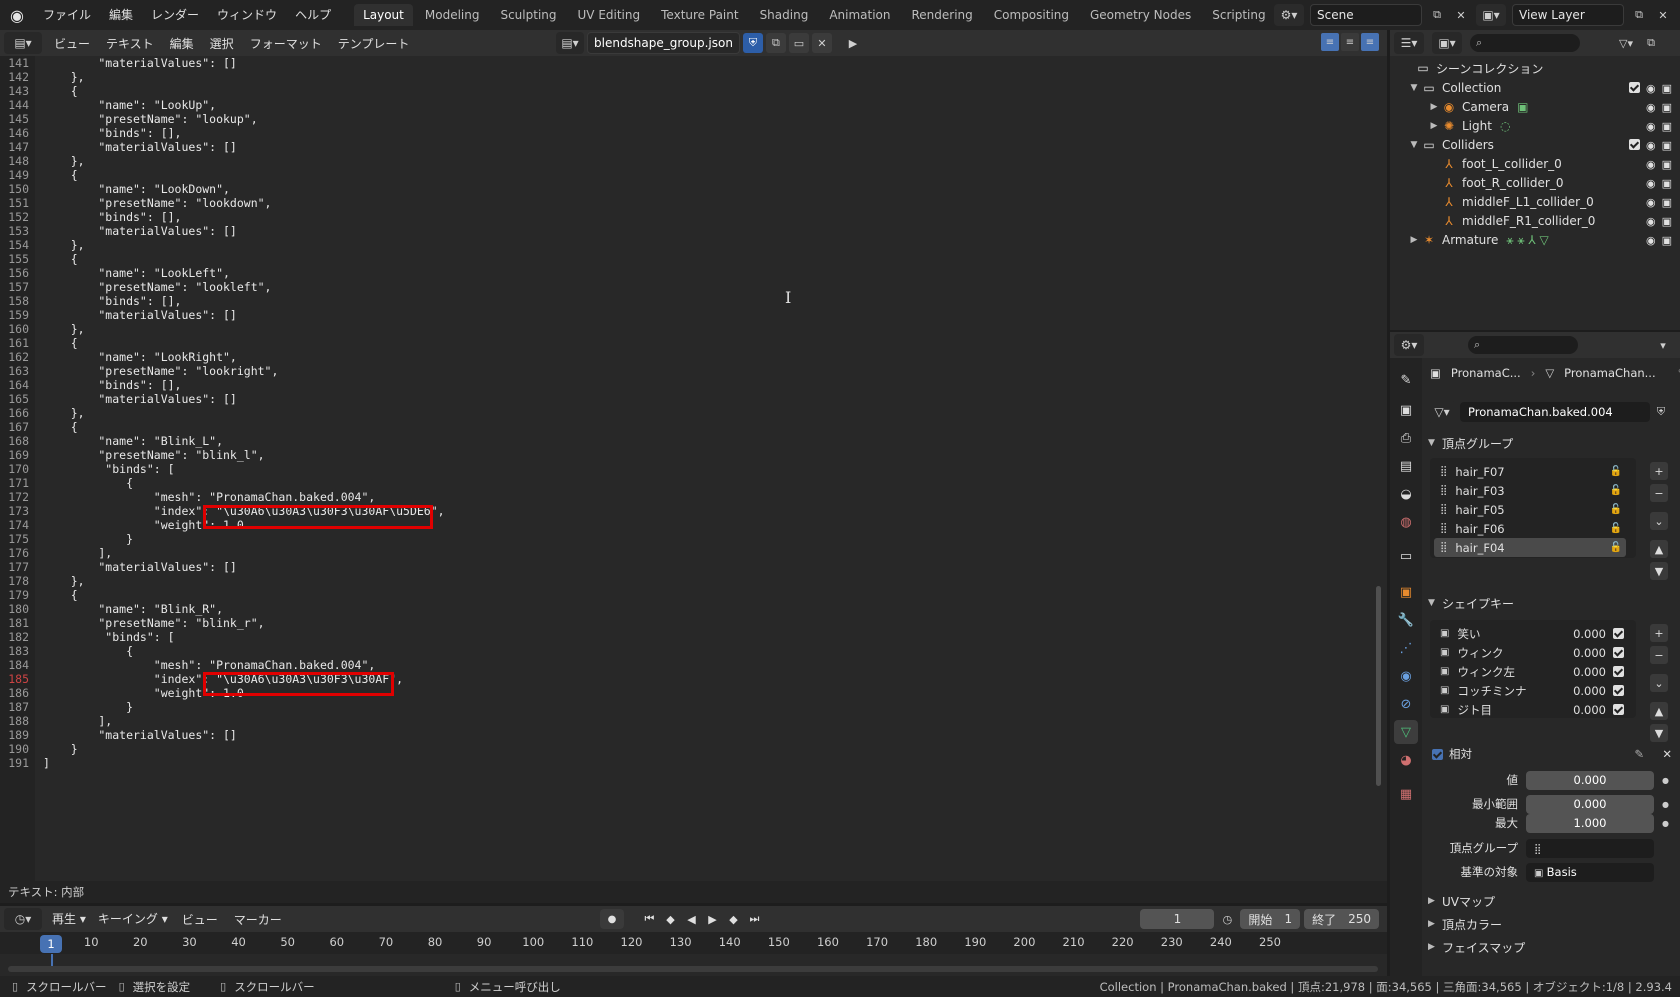  What do you see at coordinates (1659, 493) in the screenshot?
I see `remove-vertex-group-icon: −` at bounding box center [1659, 493].